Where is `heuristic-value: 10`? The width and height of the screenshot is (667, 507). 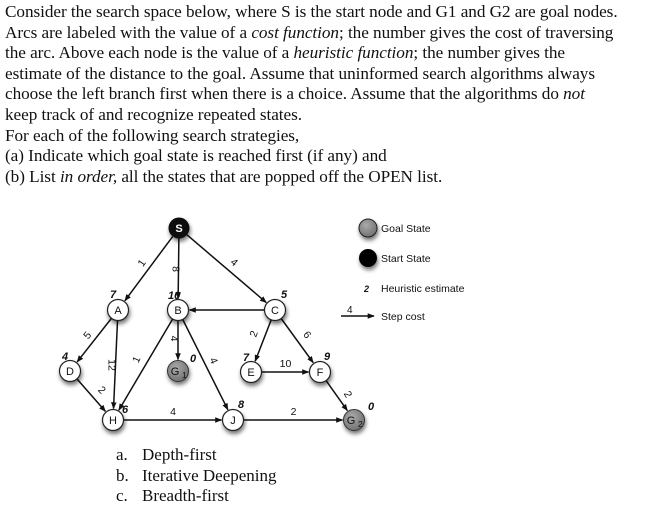
heuristic-value: 10 is located at coordinates (174, 296).